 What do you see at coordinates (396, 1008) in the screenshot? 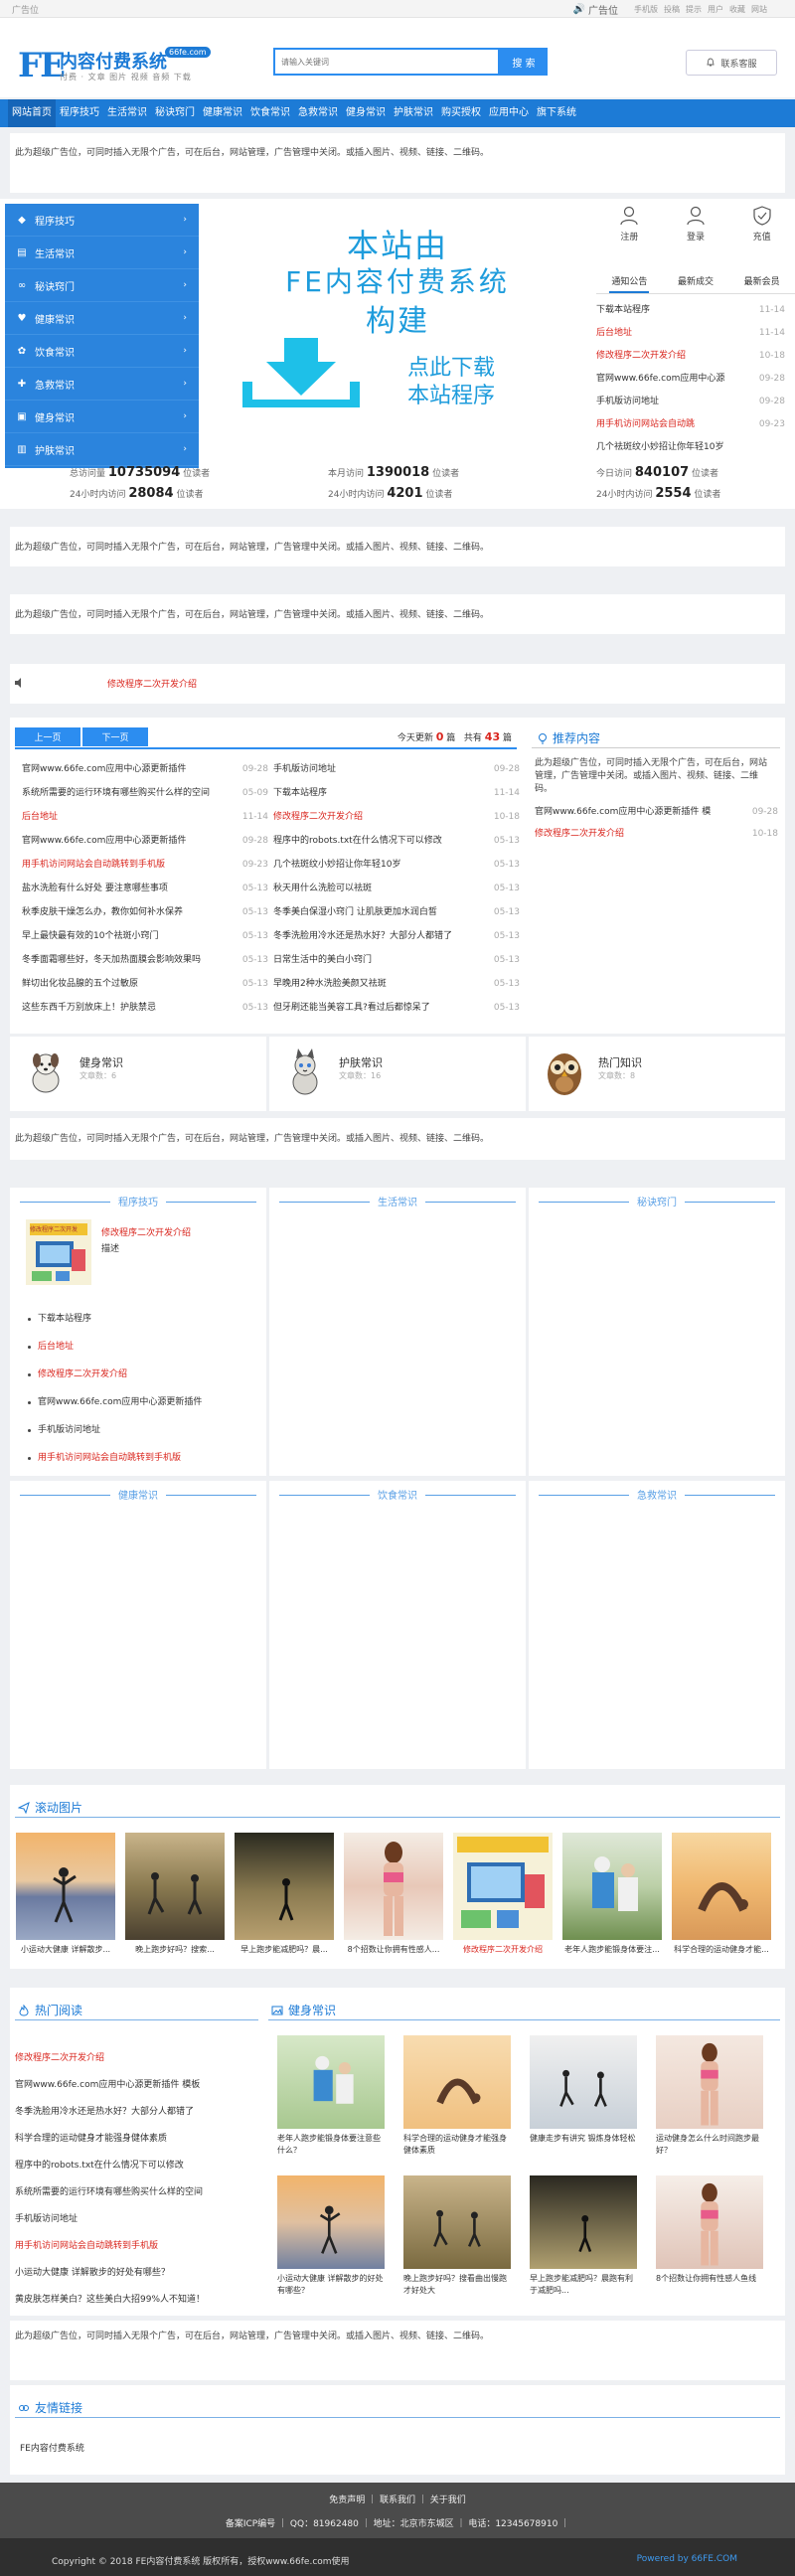
I see `news-item: 但牙刷还能当美容工具?看过后都惊呆了 05-13` at bounding box center [396, 1008].